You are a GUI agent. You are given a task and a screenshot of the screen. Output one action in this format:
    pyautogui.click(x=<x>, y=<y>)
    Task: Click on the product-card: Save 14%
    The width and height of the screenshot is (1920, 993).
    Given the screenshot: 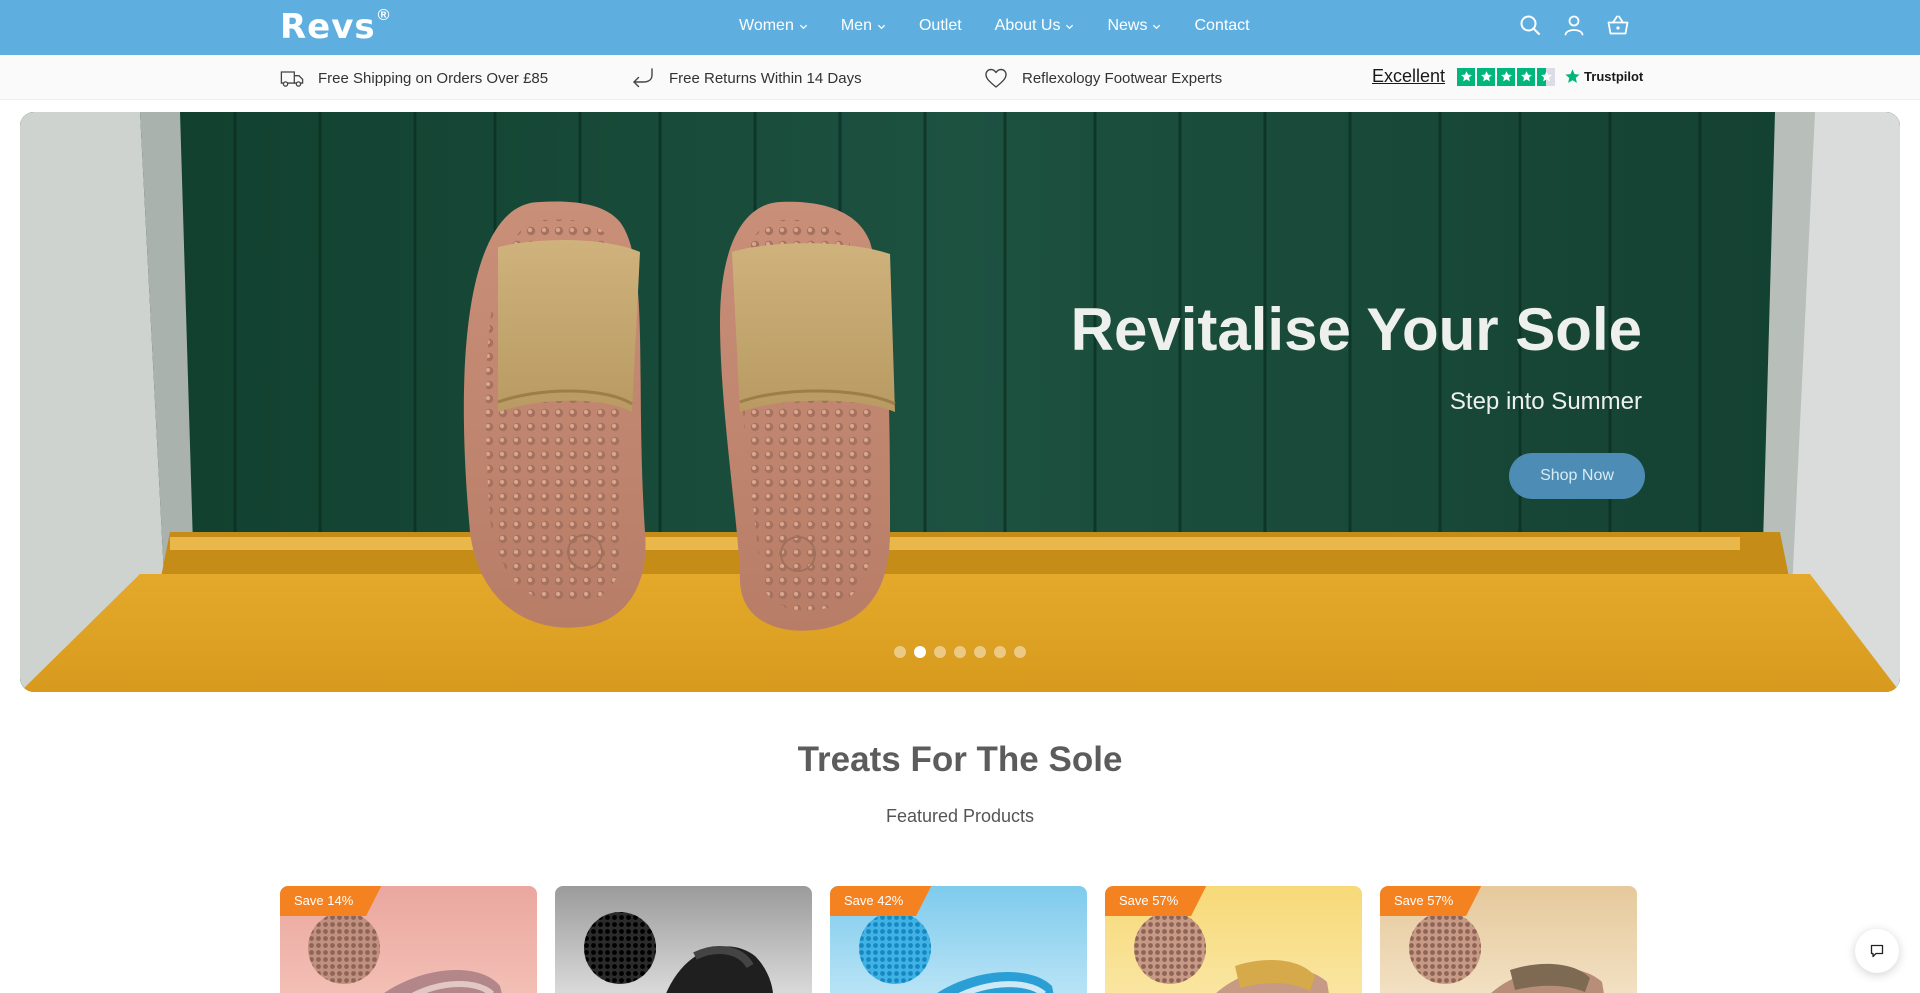 What is the action you would take?
    pyautogui.click(x=408, y=939)
    